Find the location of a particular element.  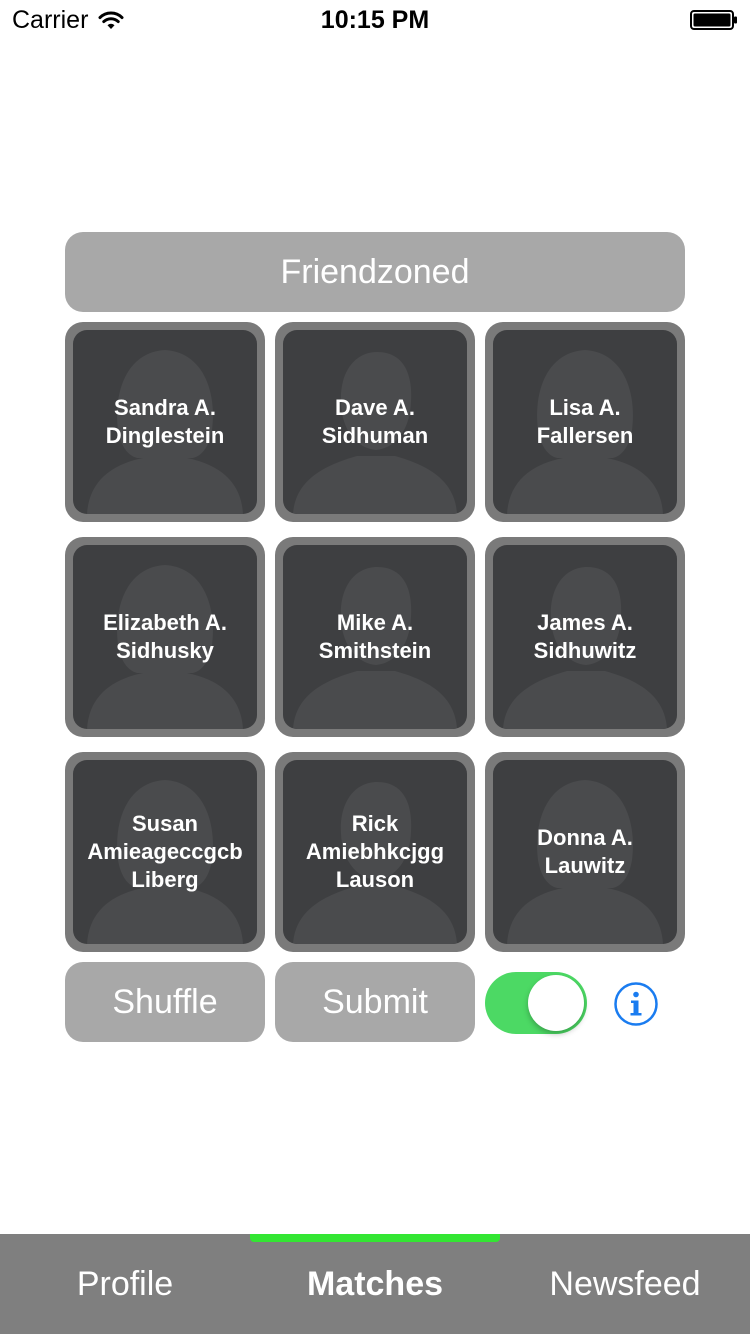

match-card: James A. Sidhuwitz is located at coordinates (585, 637).